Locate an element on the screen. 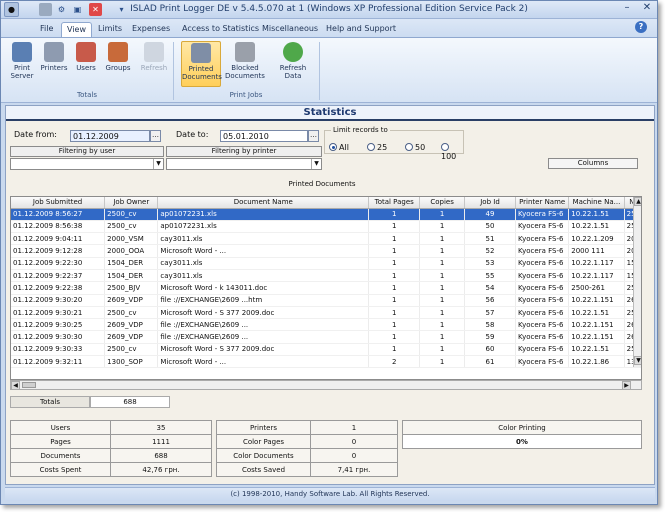  table-cell: 56 is located at coordinates (490, 300).